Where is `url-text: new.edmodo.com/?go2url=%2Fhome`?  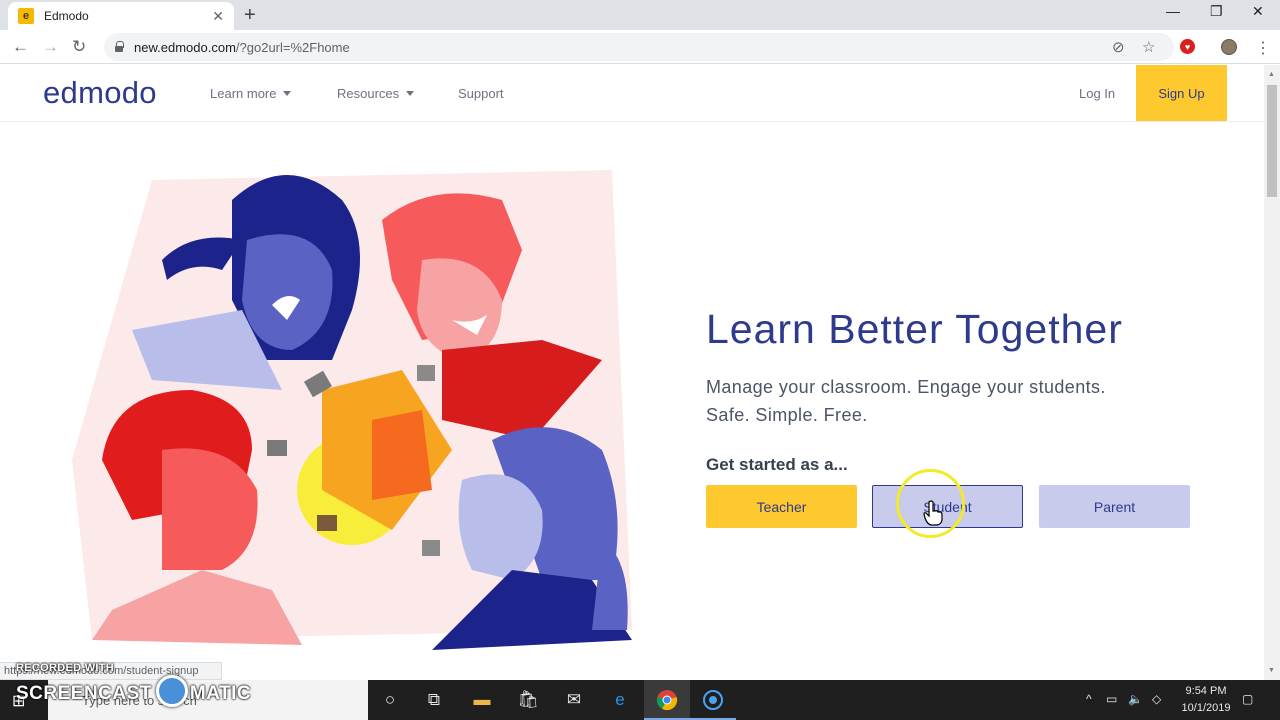 url-text: new.edmodo.com/?go2url=%2Fhome is located at coordinates (242, 47).